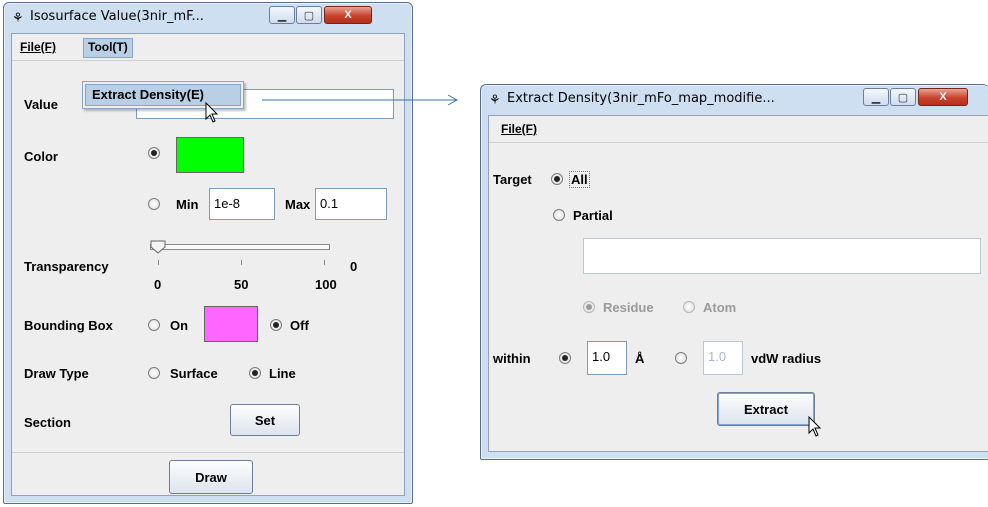  Describe the element at coordinates (282, 373) in the screenshot. I see `line-label: Line` at that location.